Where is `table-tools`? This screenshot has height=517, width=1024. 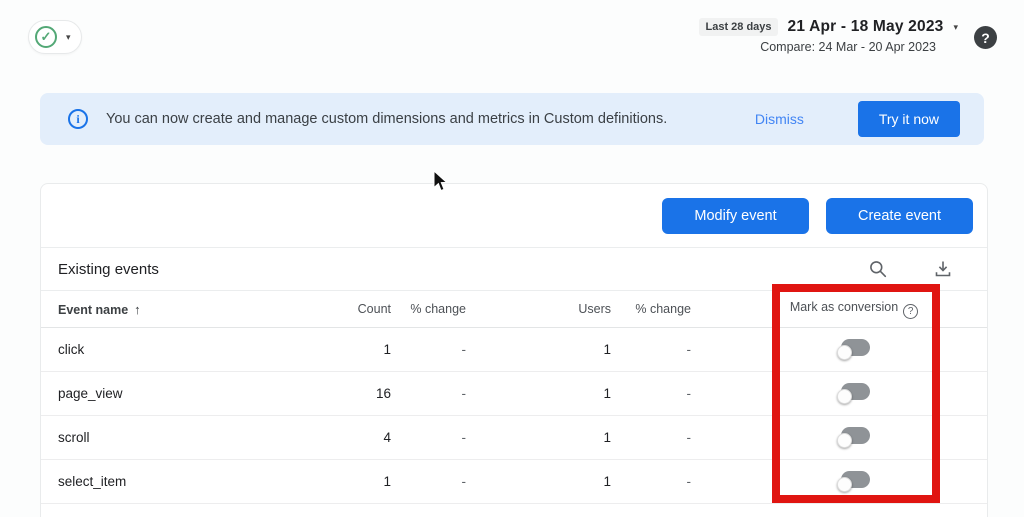 table-tools is located at coordinates (927, 269).